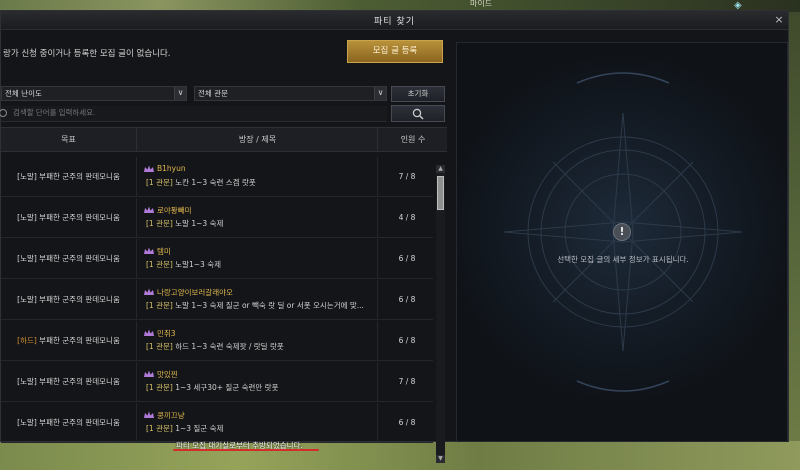 This screenshot has height=470, width=800. I want to click on window-titlebar: 파티 찾기 ×, so click(394, 20).